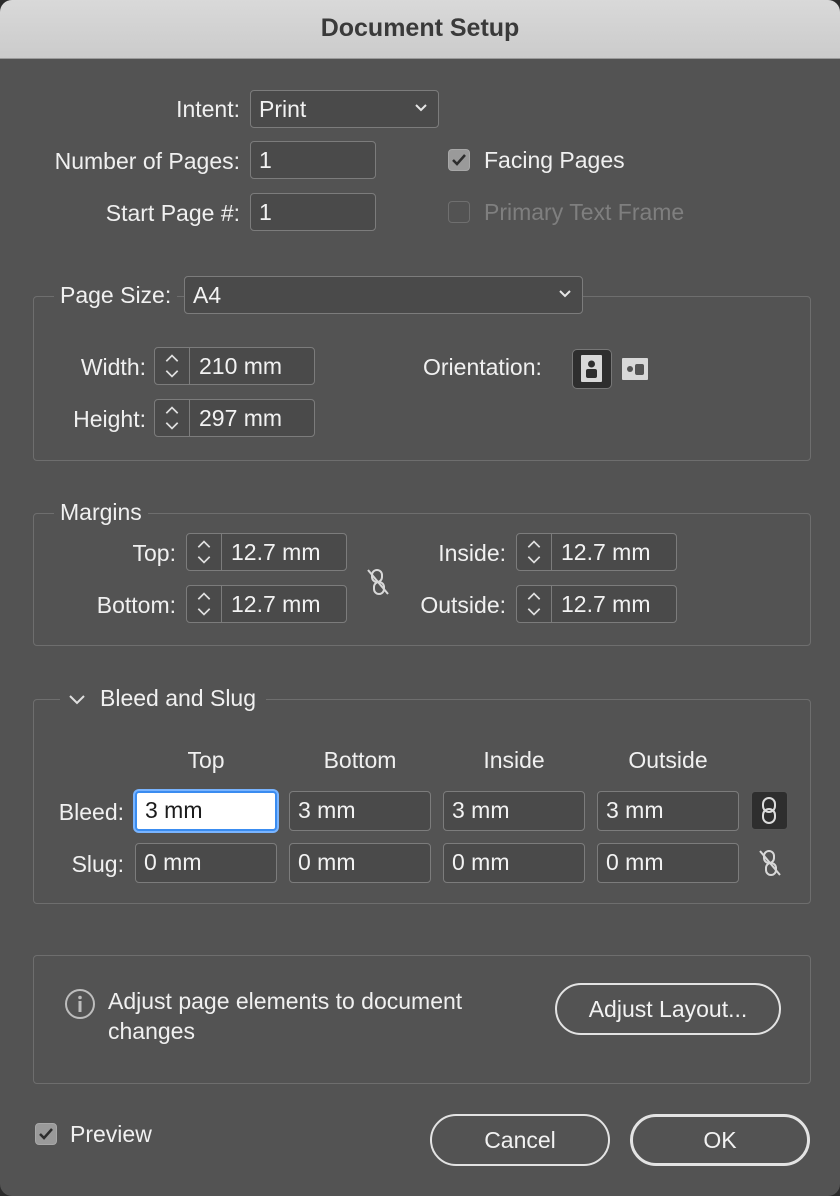 The image size is (840, 1196). I want to click on dialog-title: Document Setup, so click(420, 28).